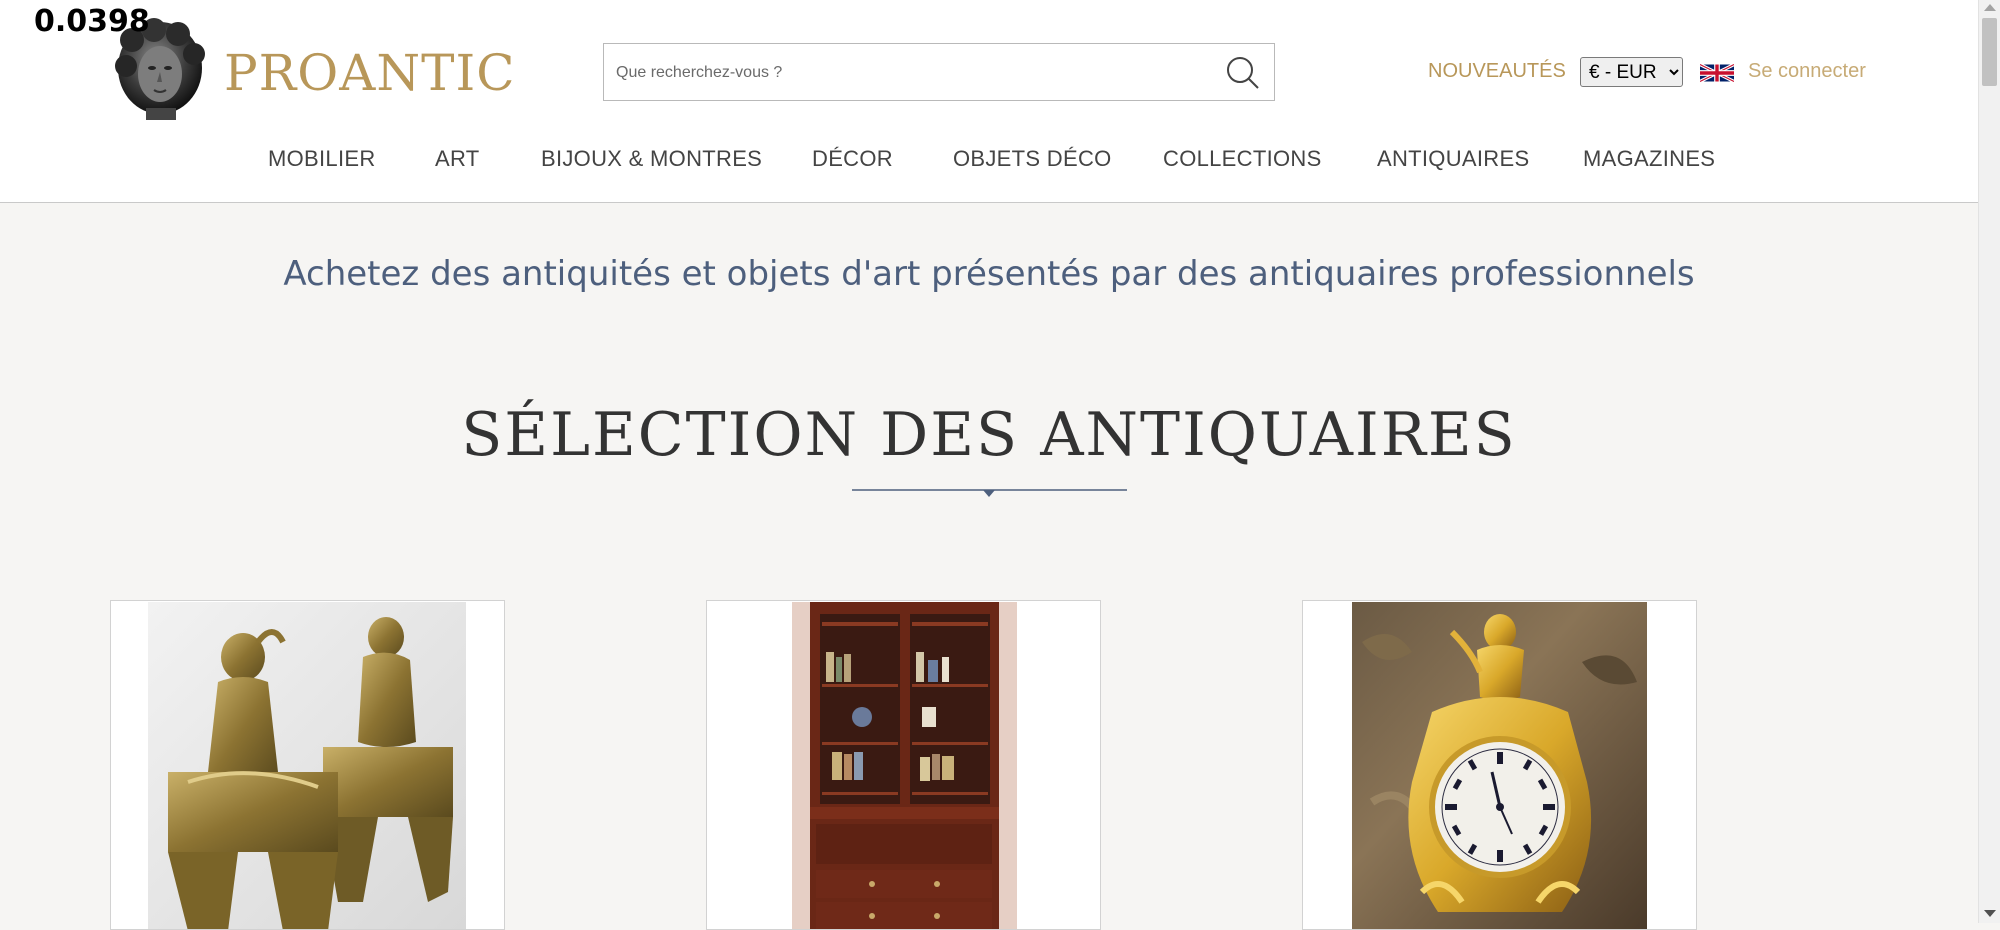 The image size is (2000, 930). I want to click on nav-item-mobilier: MOBILIER, so click(322, 159).